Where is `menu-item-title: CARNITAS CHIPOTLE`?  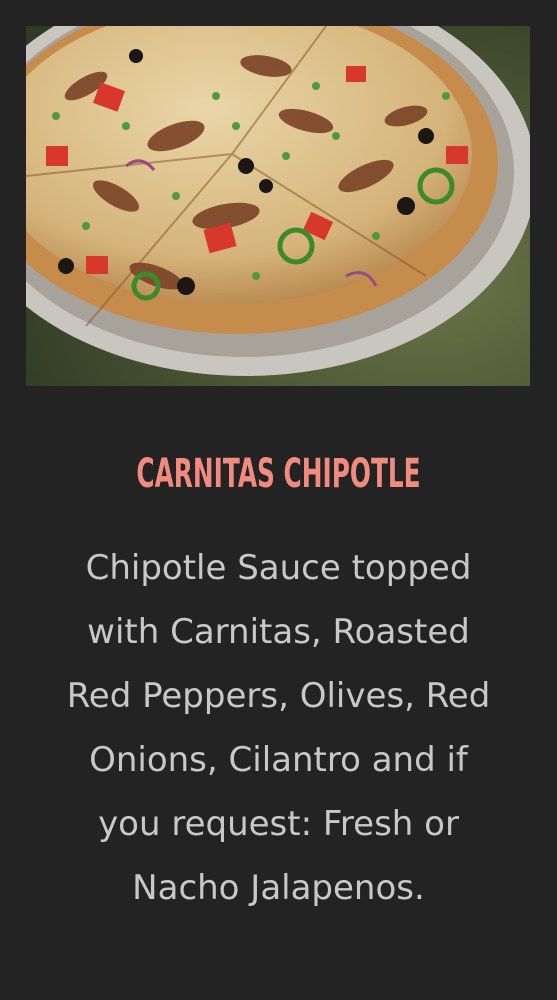 menu-item-title: CARNITAS CHIPOTLE is located at coordinates (278, 474).